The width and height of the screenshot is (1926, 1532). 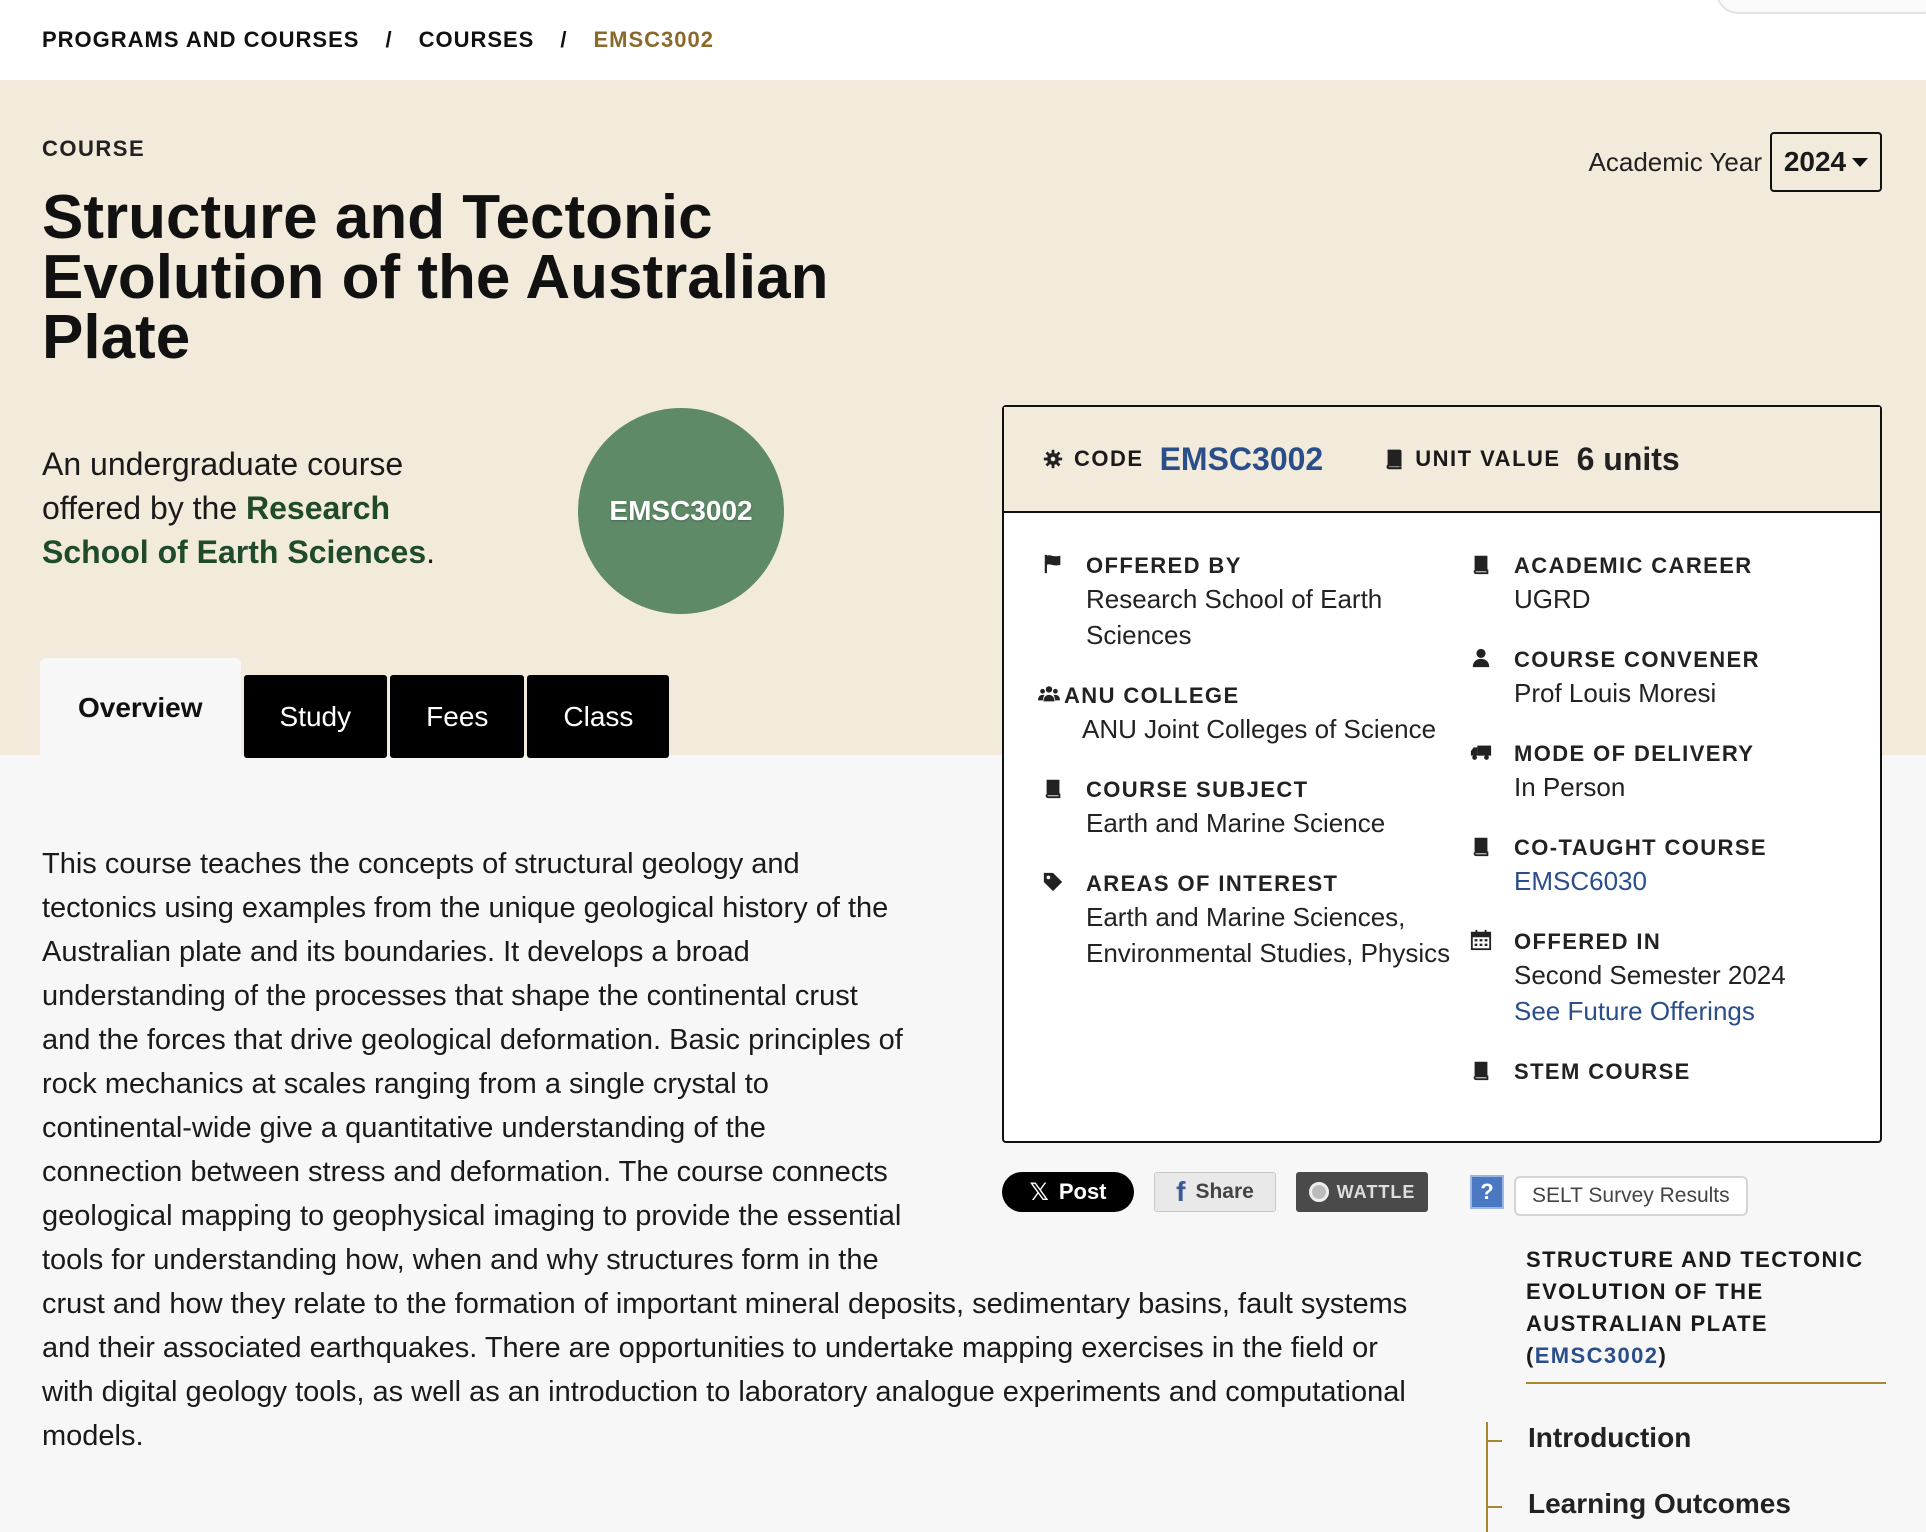 I want to click on user-icon, so click(x=1481, y=658).